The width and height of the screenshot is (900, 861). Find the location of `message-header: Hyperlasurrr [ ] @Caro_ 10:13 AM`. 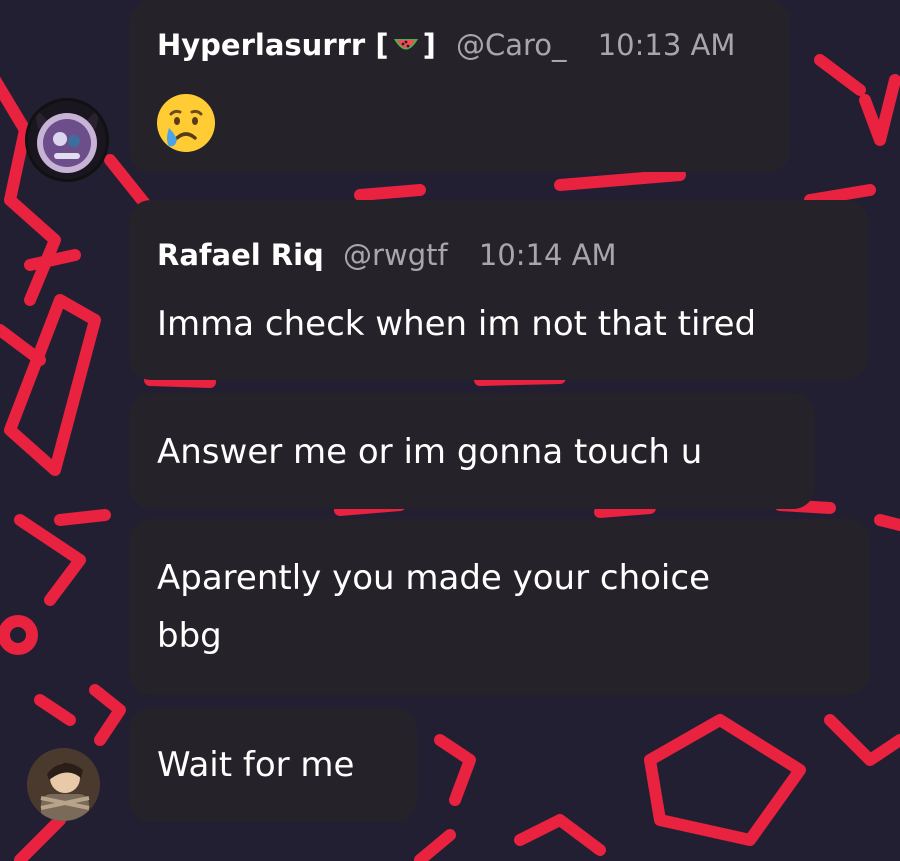

message-header: Hyperlasurrr [ ] @Caro_ 10:13 AM is located at coordinates (446, 45).